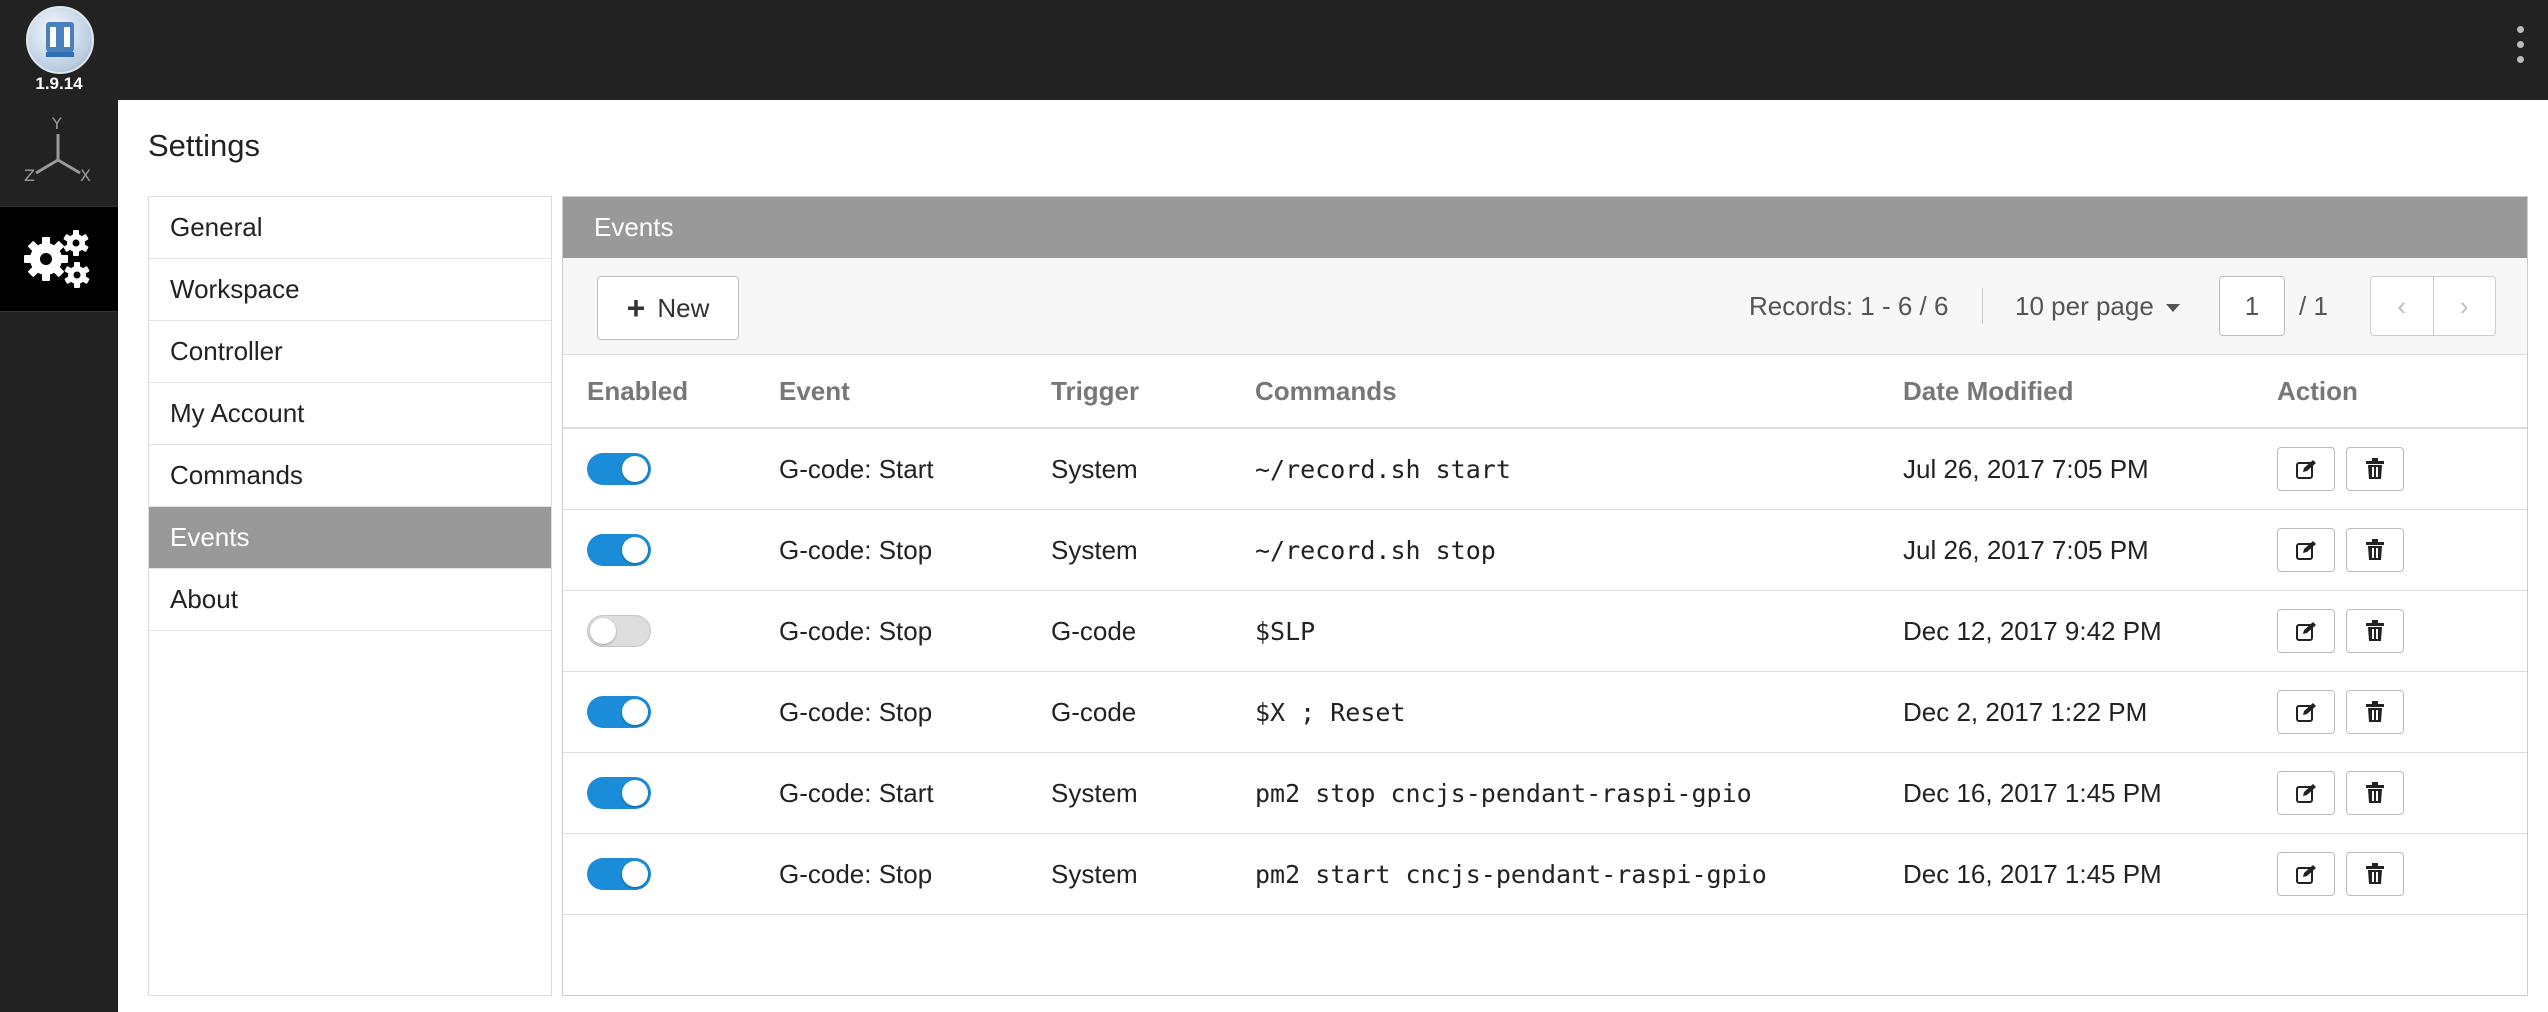  I want to click on col-header-date-modified: Date Modified, so click(2090, 392).